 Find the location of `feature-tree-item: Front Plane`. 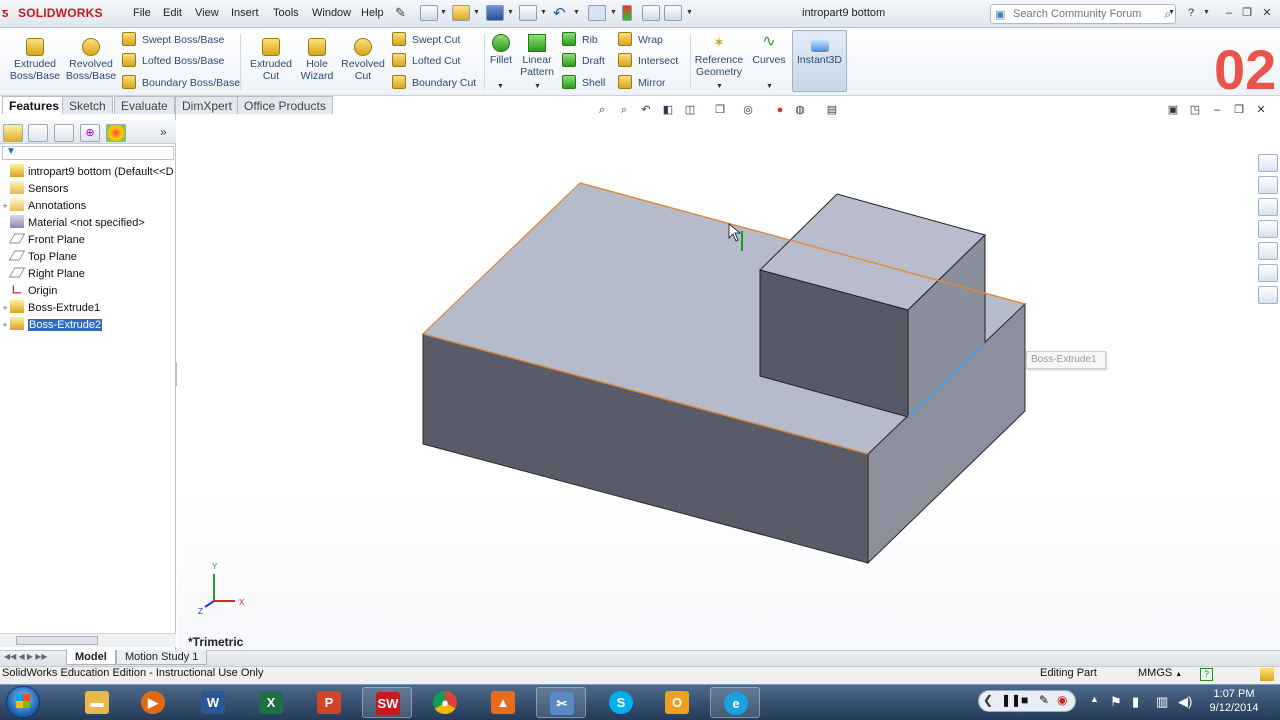

feature-tree-item: Front Plane is located at coordinates (88, 240).